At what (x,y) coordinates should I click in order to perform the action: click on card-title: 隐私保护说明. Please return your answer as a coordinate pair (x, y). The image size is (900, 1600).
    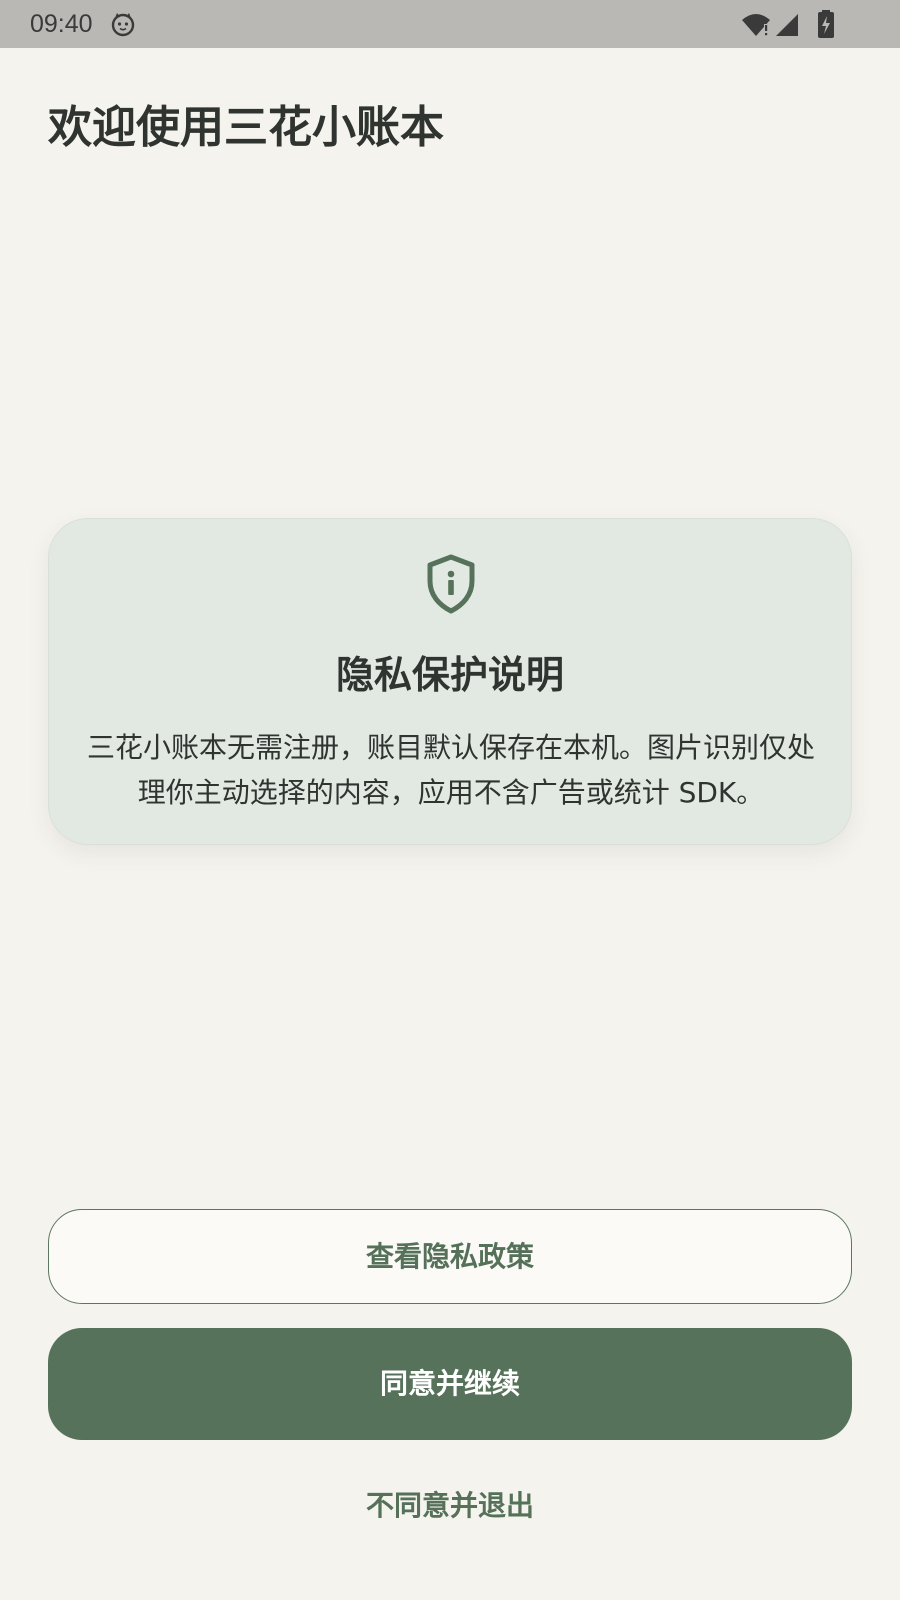
    Looking at the image, I should click on (449, 675).